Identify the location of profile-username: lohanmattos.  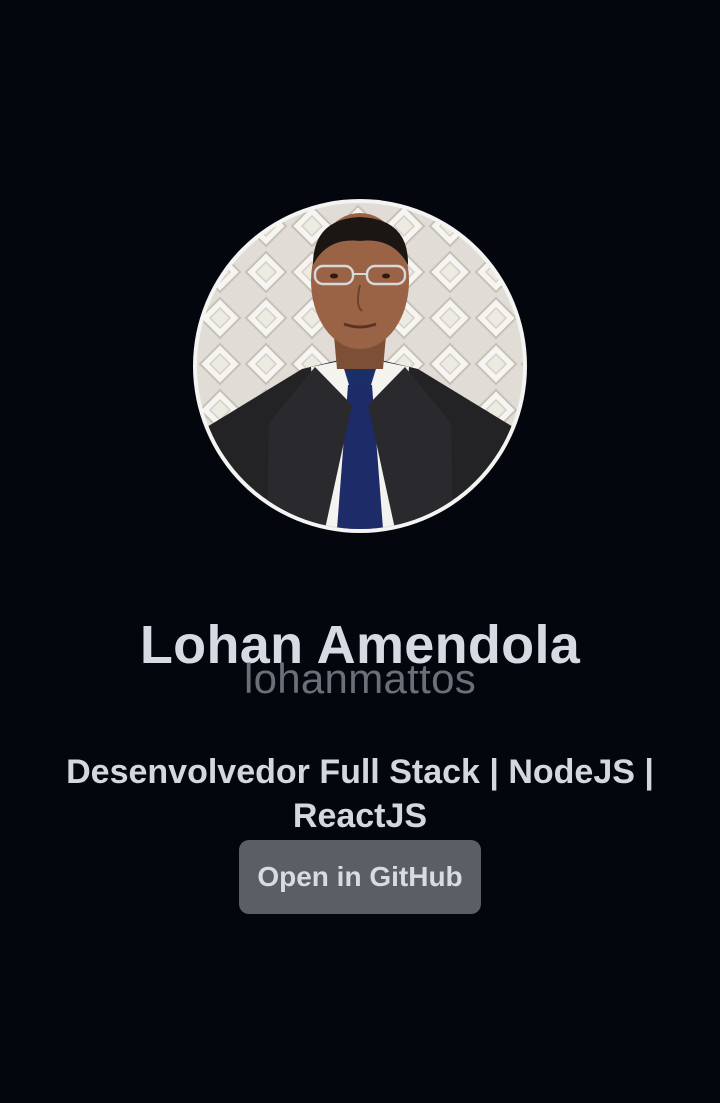
(360, 678).